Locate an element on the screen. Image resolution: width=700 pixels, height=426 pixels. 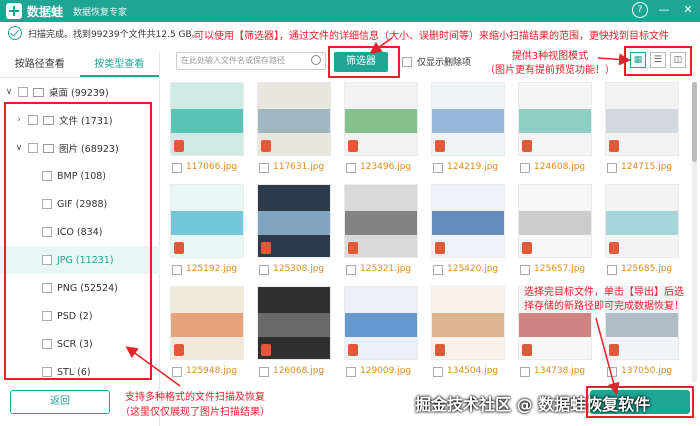
chevron-down-icon: ∨ is located at coordinates (9, 92).